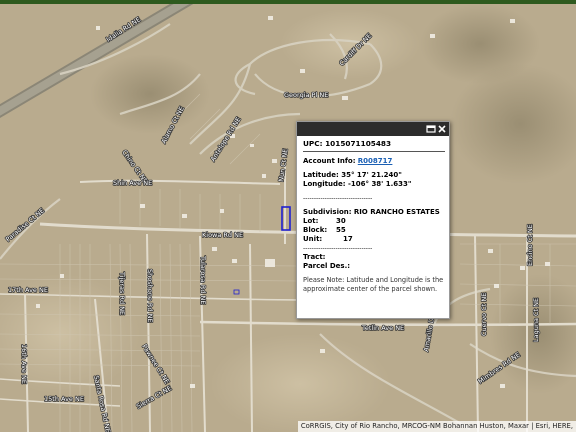 This screenshot has width=576, height=432. What do you see at coordinates (348, 239) in the screenshot?
I see `unit-value: 17` at bounding box center [348, 239].